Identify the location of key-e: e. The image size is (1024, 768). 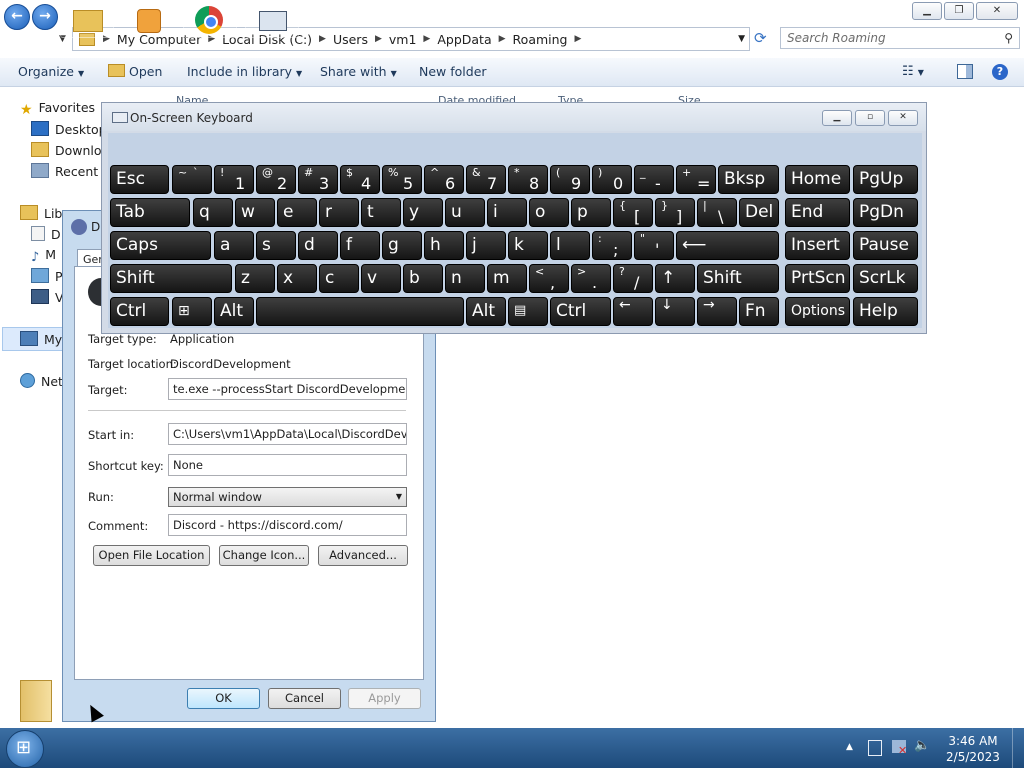
(297, 212).